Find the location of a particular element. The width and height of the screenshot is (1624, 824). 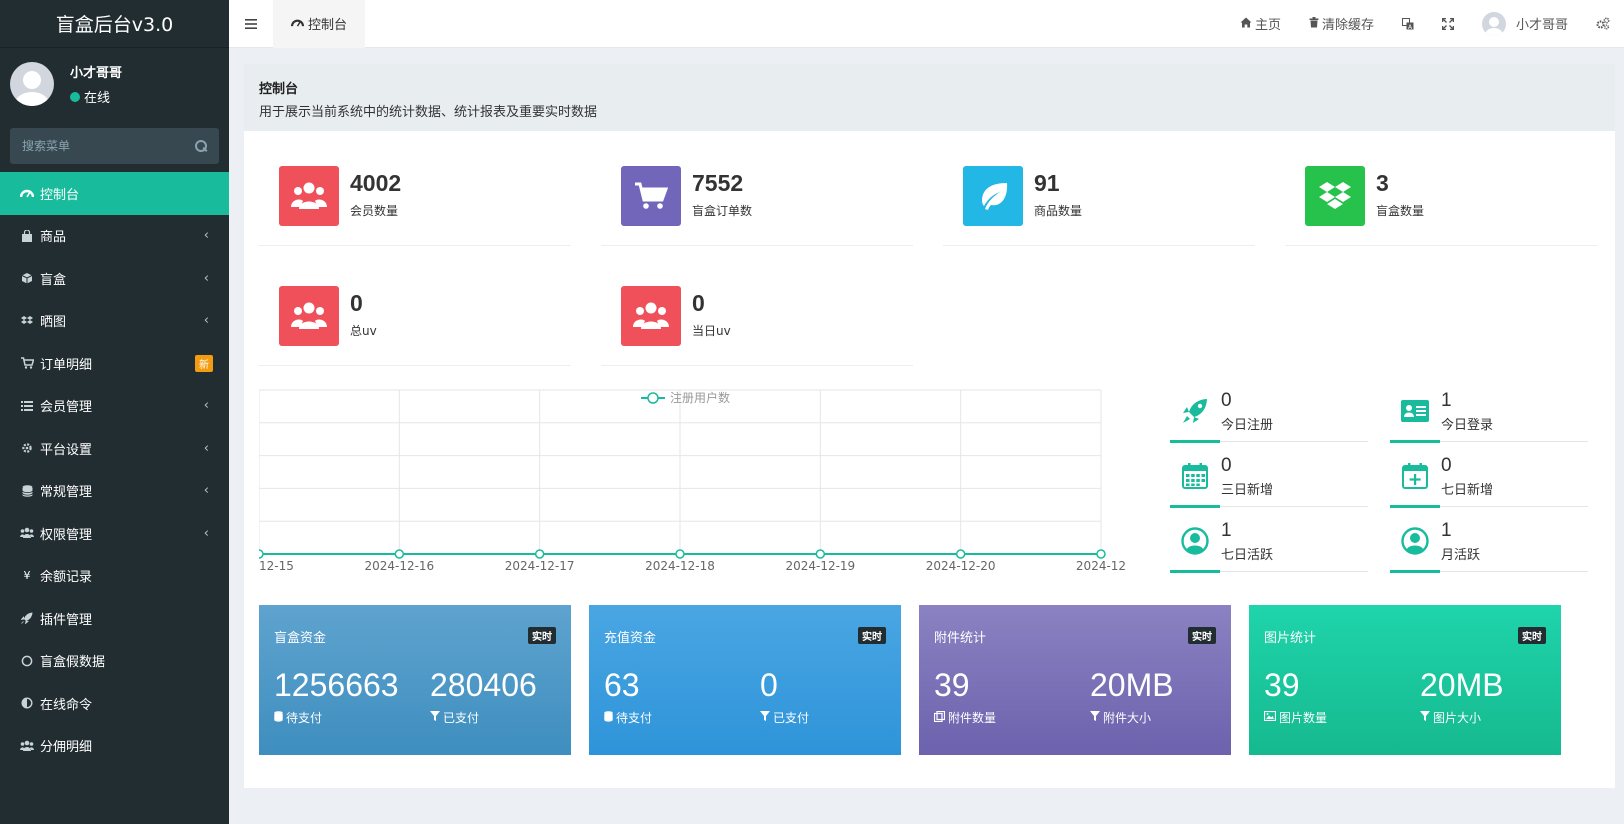

menu-toggle-icon is located at coordinates (251, 24).